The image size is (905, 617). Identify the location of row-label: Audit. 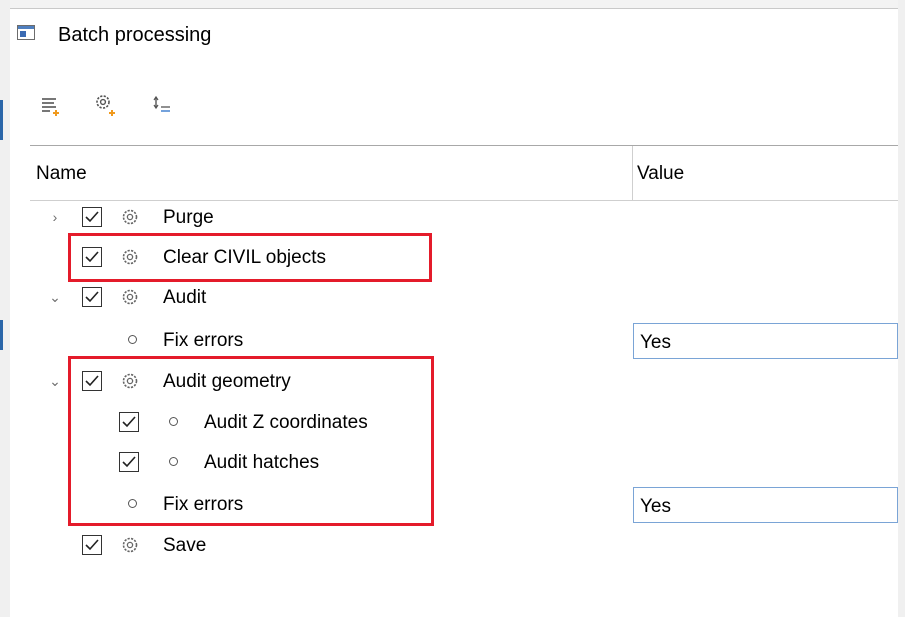
(185, 297).